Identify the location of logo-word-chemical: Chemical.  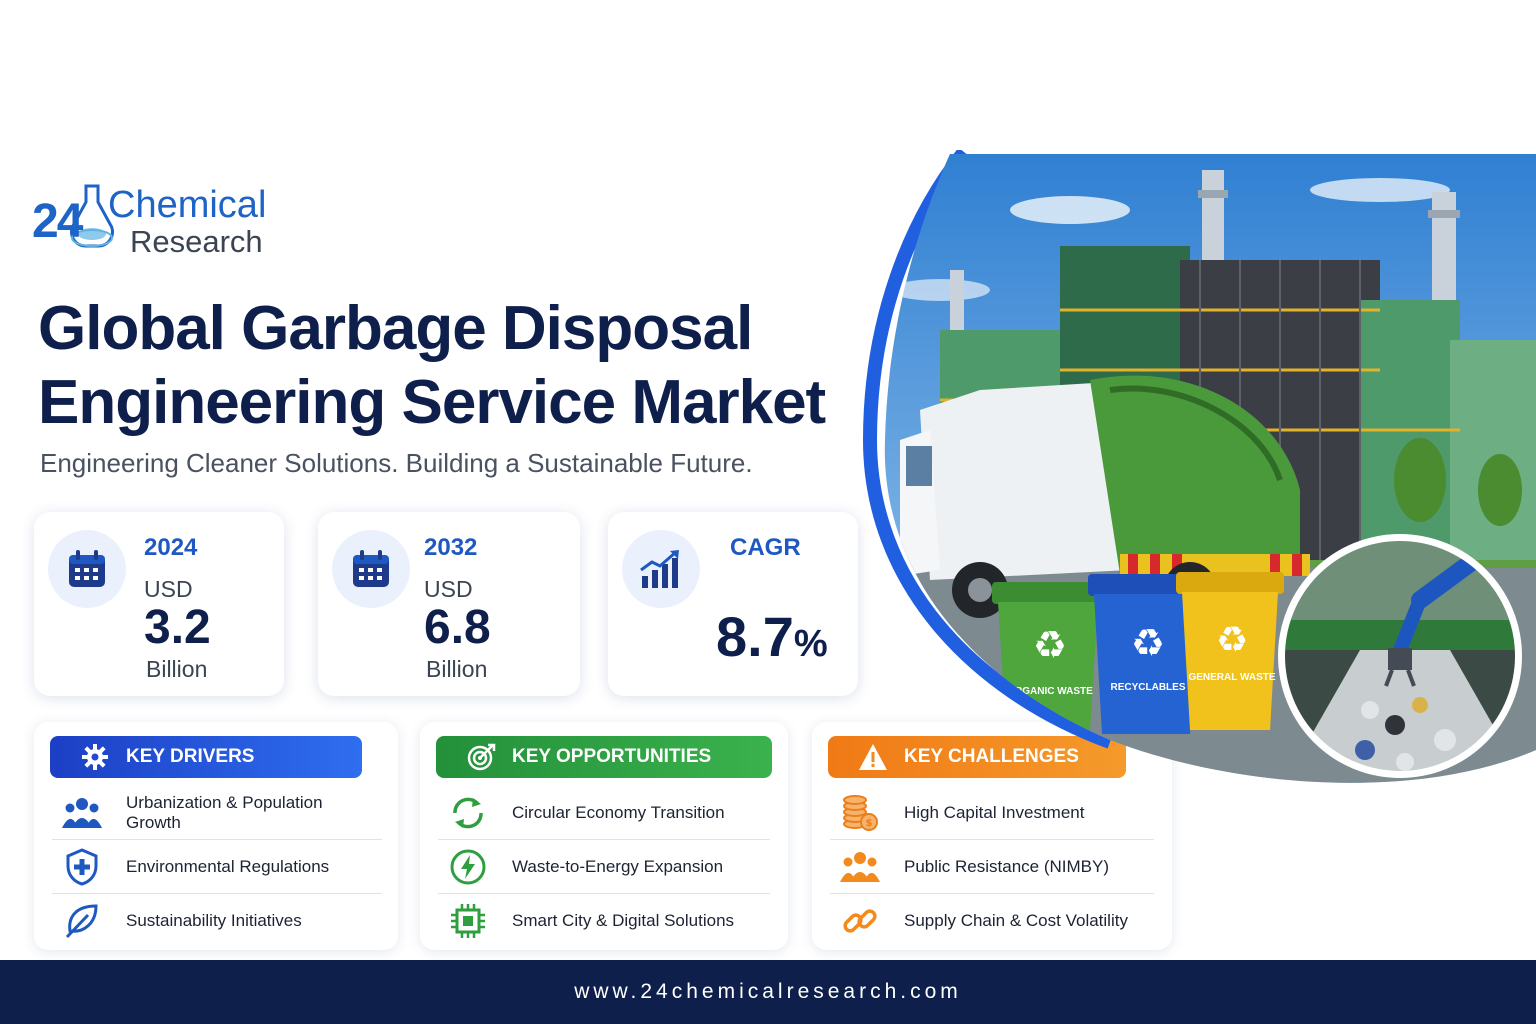
(187, 205).